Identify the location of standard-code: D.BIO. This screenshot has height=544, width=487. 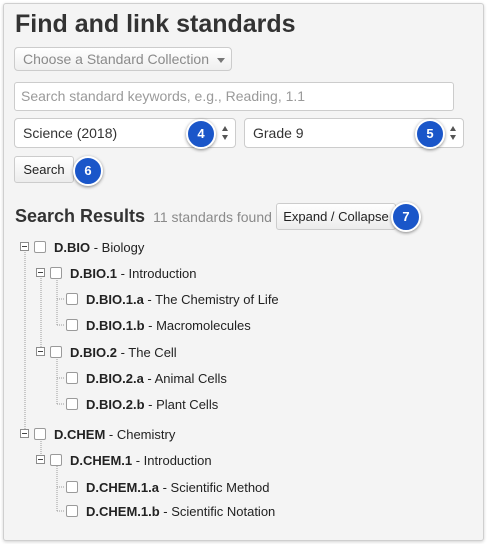
(72, 247).